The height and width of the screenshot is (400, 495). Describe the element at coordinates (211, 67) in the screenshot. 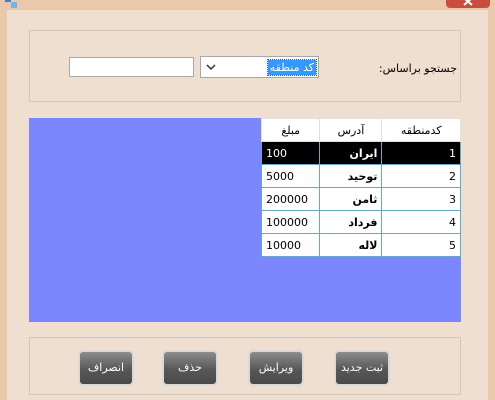

I see `chevron-down-icon` at that location.